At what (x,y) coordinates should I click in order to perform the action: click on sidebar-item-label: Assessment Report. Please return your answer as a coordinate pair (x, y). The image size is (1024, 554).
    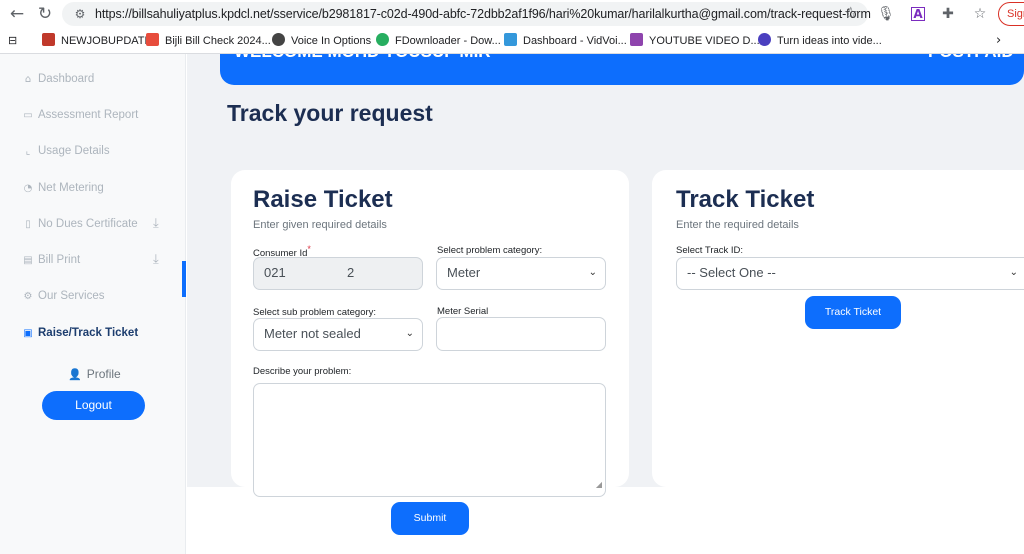
    Looking at the image, I should click on (88, 115).